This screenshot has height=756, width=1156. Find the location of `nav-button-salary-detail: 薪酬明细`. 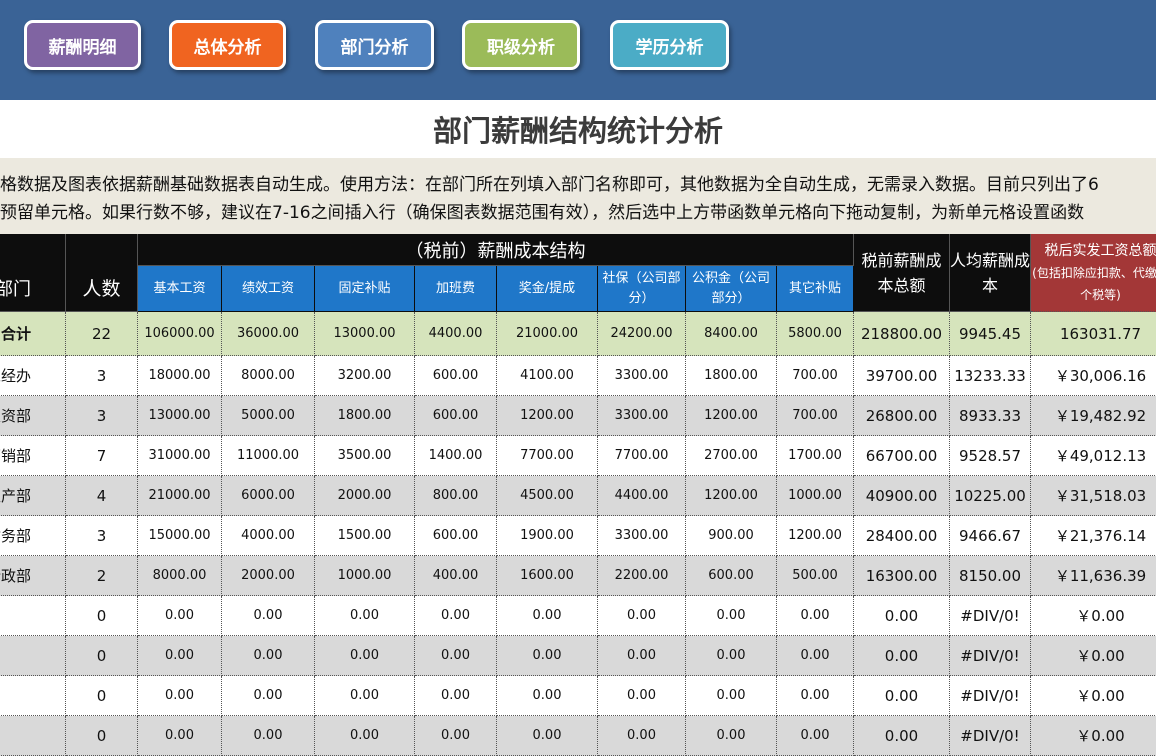

nav-button-salary-detail: 薪酬明细 is located at coordinates (82, 45).